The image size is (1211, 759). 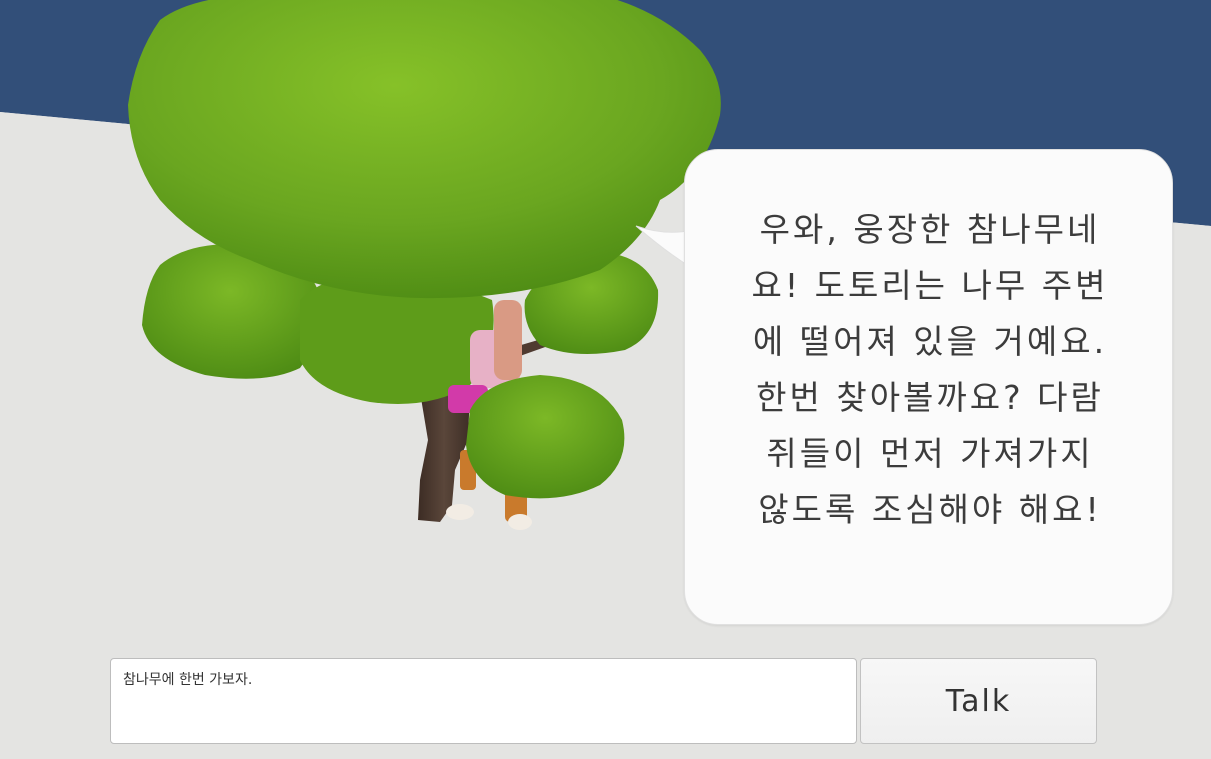 I want to click on character-shoe-left, so click(x=460, y=512).